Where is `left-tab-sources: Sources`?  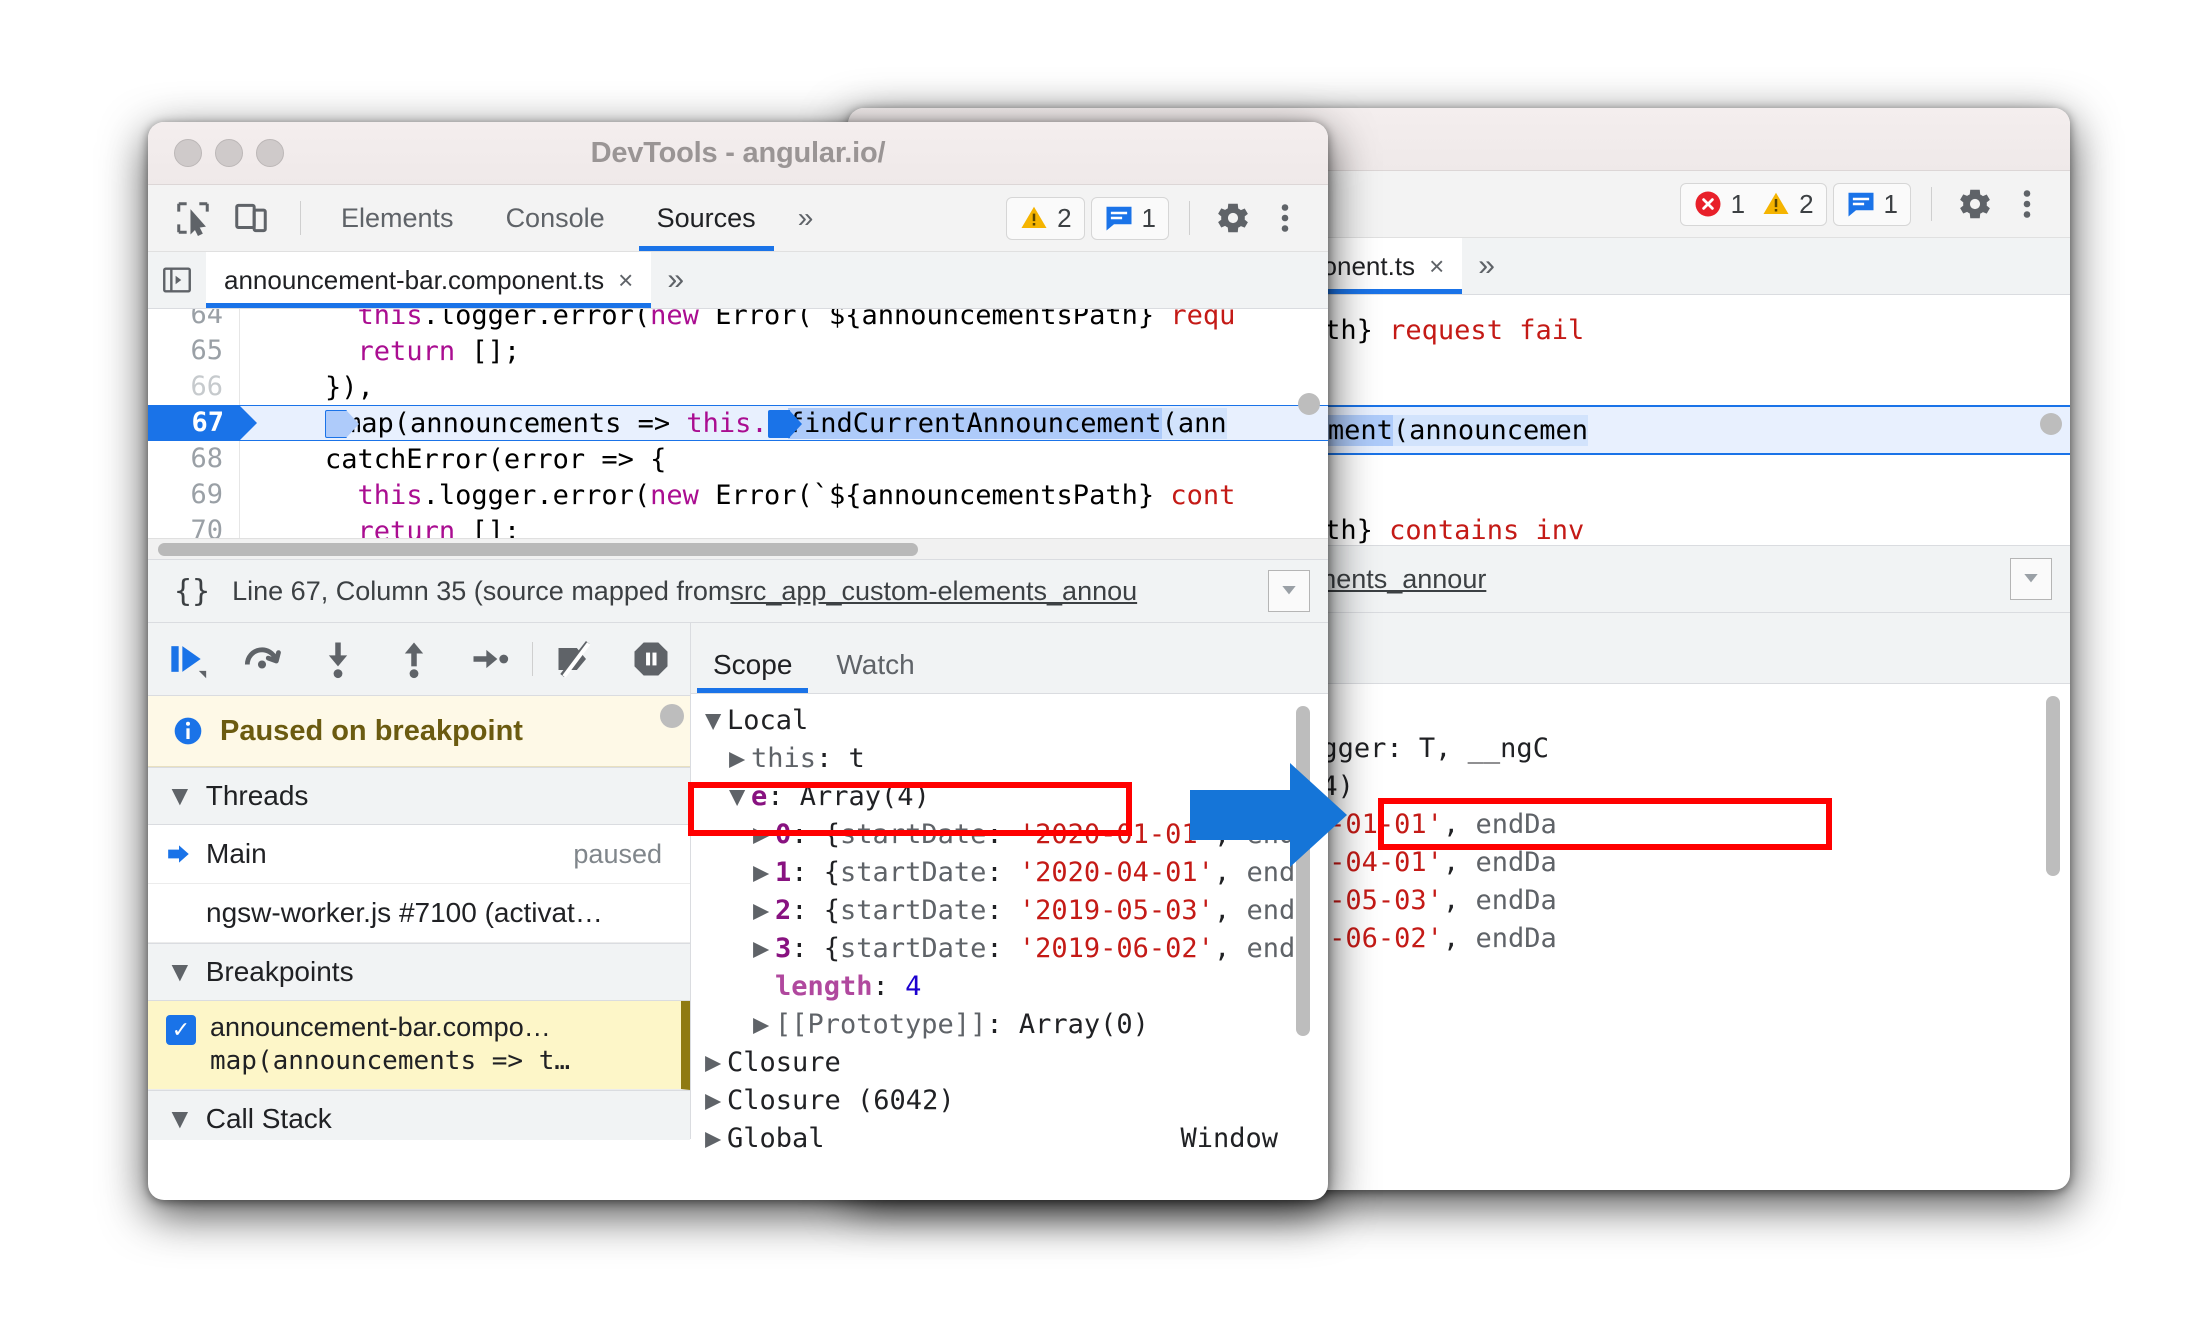 left-tab-sources: Sources is located at coordinates (706, 218).